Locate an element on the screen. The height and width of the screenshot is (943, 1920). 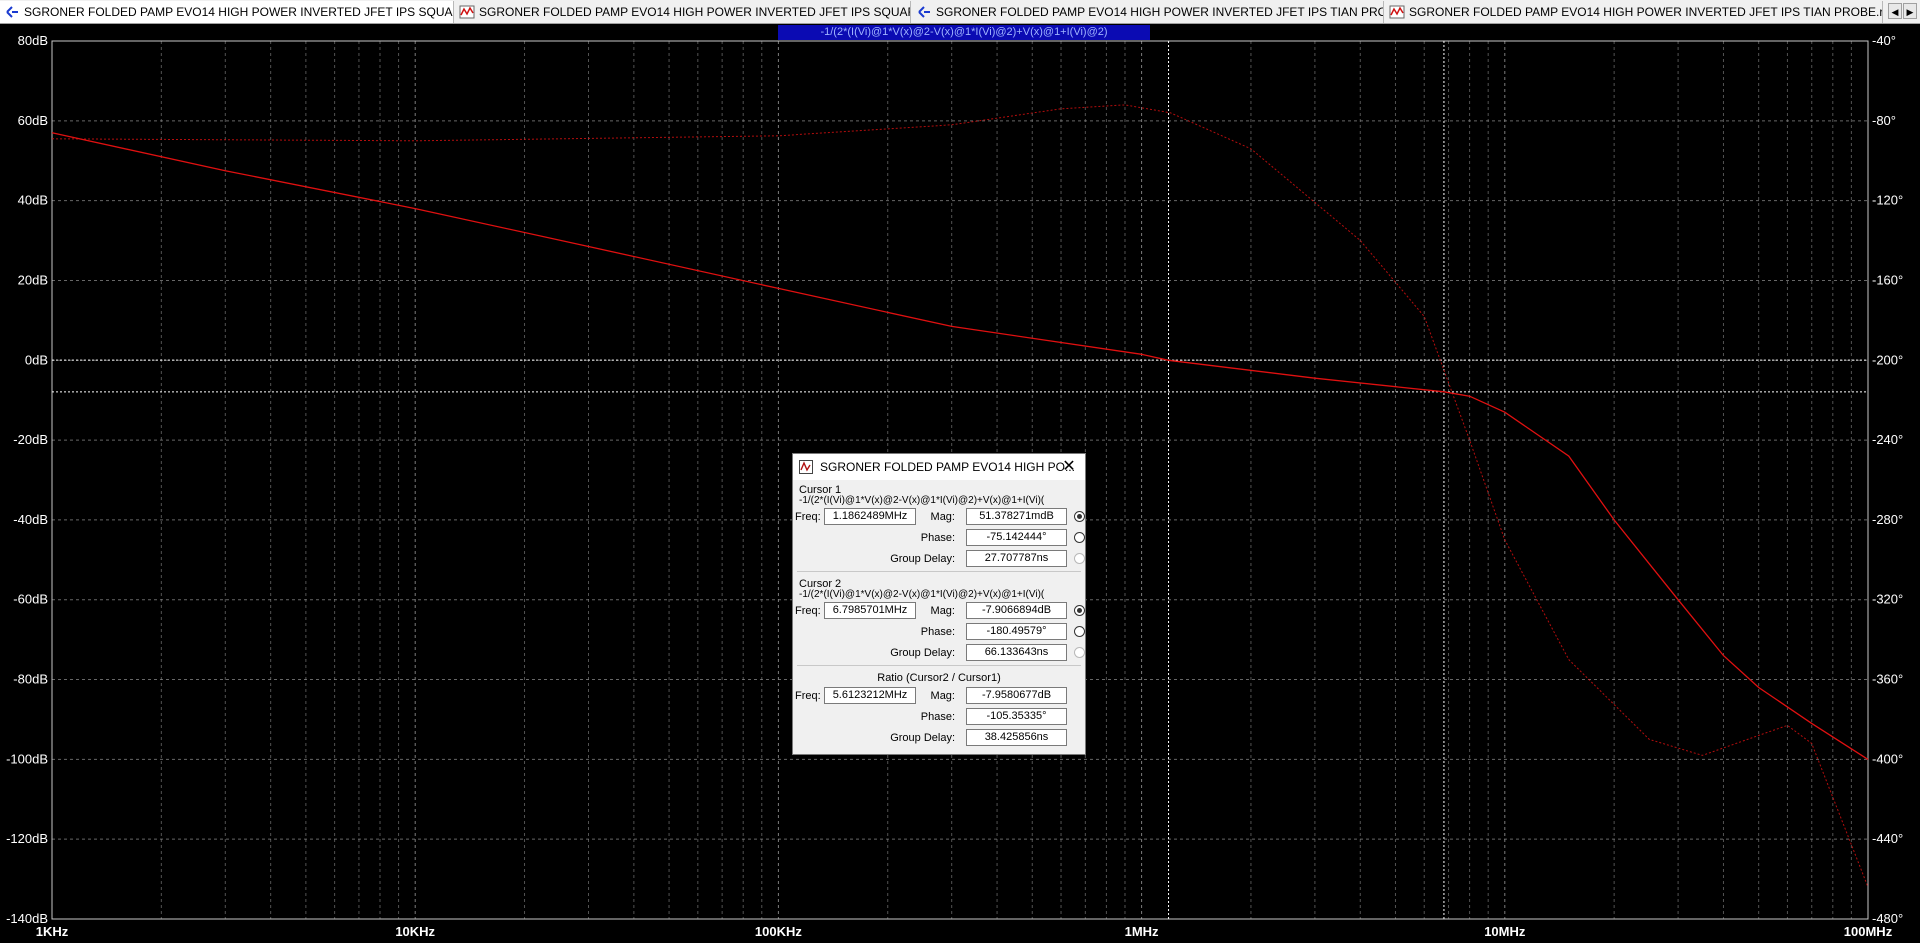
cursor1-group-delay-radio is located at coordinates (1079, 558).